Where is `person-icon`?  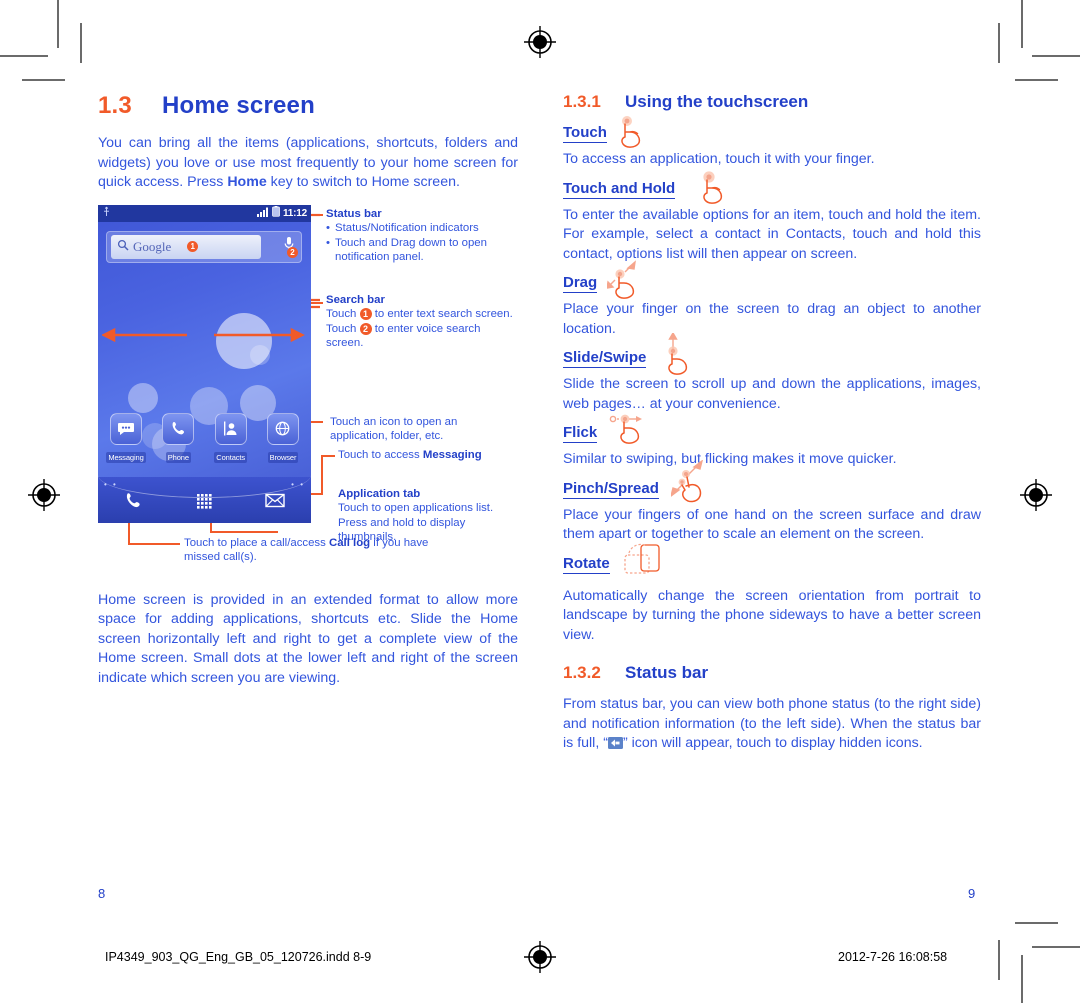 person-icon is located at coordinates (230, 428).